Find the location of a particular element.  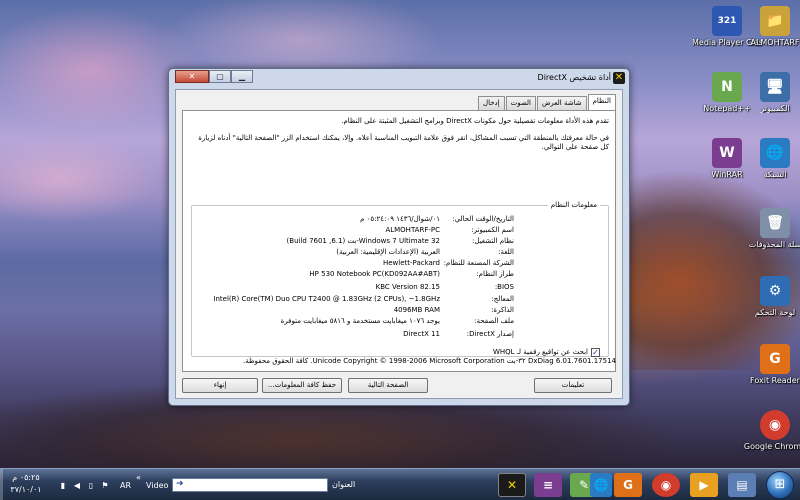

desktop-icon-foxit-reader: G Foxit Reader is located at coordinates (770, 364).